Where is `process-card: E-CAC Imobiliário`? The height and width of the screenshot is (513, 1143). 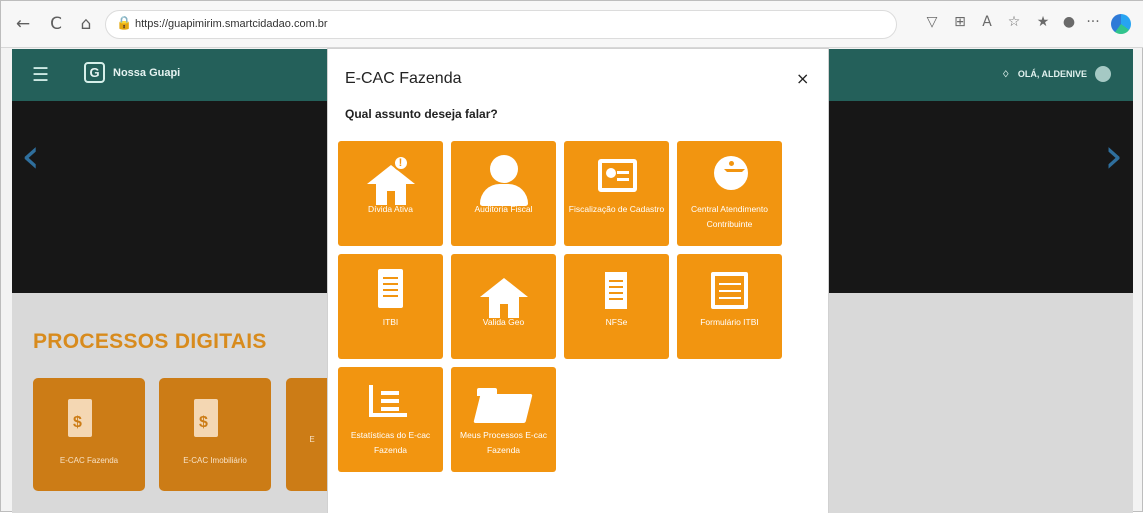 process-card: E-CAC Imobiliário is located at coordinates (215, 434).